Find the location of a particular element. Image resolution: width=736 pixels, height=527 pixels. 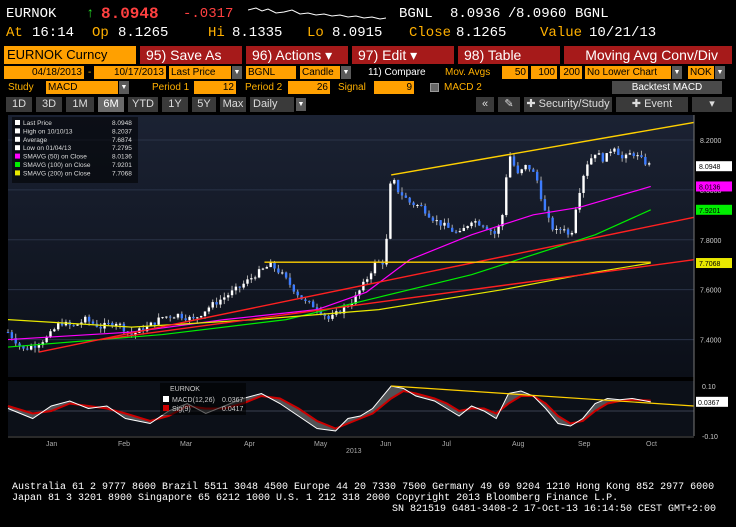

price-flag-label: 7.9201 is located at coordinates (710, 211).